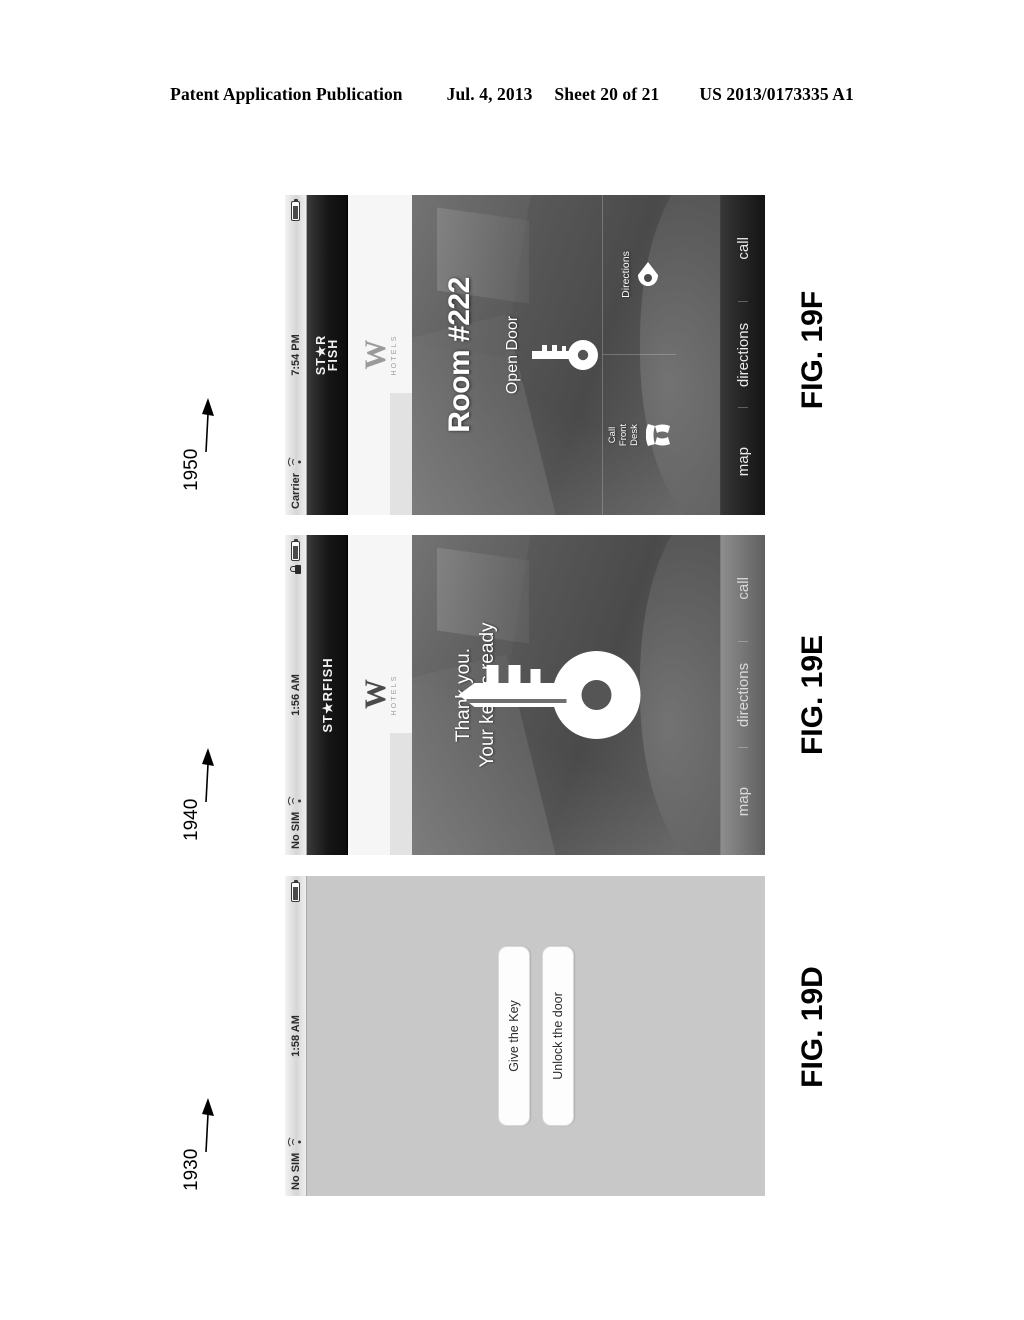 Image resolution: width=1024 pixels, height=1320 pixels. What do you see at coordinates (812, 695) in the screenshot?
I see `figure-label-19e: FIG. 19E` at bounding box center [812, 695].